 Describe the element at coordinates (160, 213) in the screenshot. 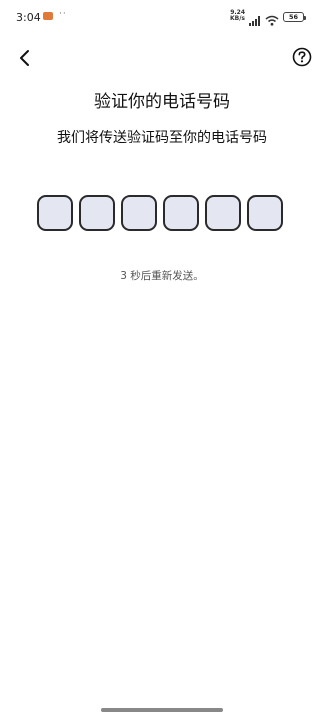

I see `verification-code-input` at that location.